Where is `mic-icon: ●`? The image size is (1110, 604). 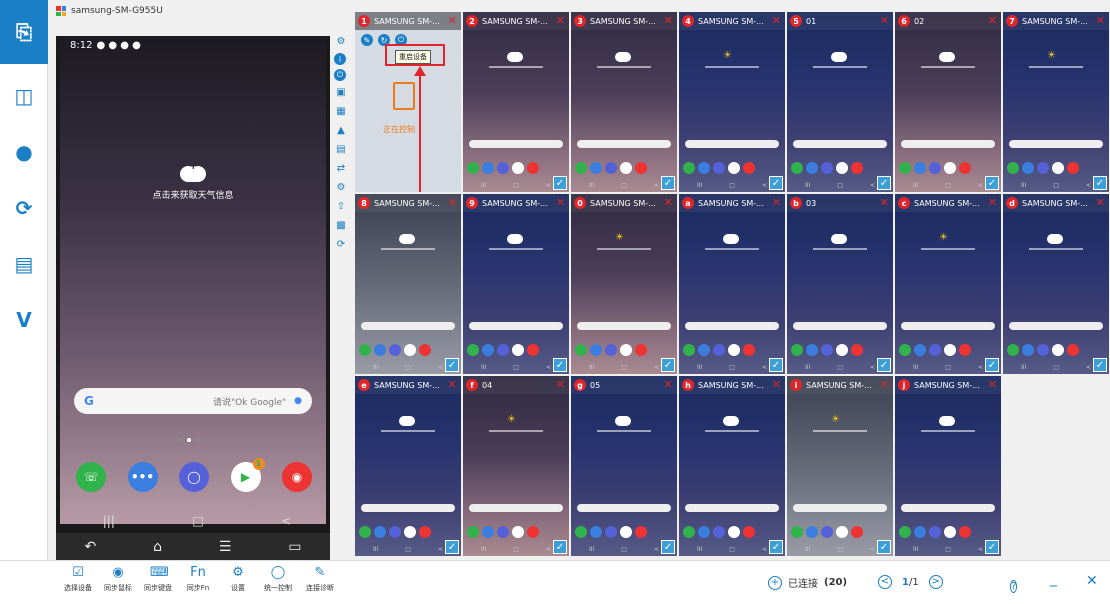 mic-icon: ● is located at coordinates (298, 401).